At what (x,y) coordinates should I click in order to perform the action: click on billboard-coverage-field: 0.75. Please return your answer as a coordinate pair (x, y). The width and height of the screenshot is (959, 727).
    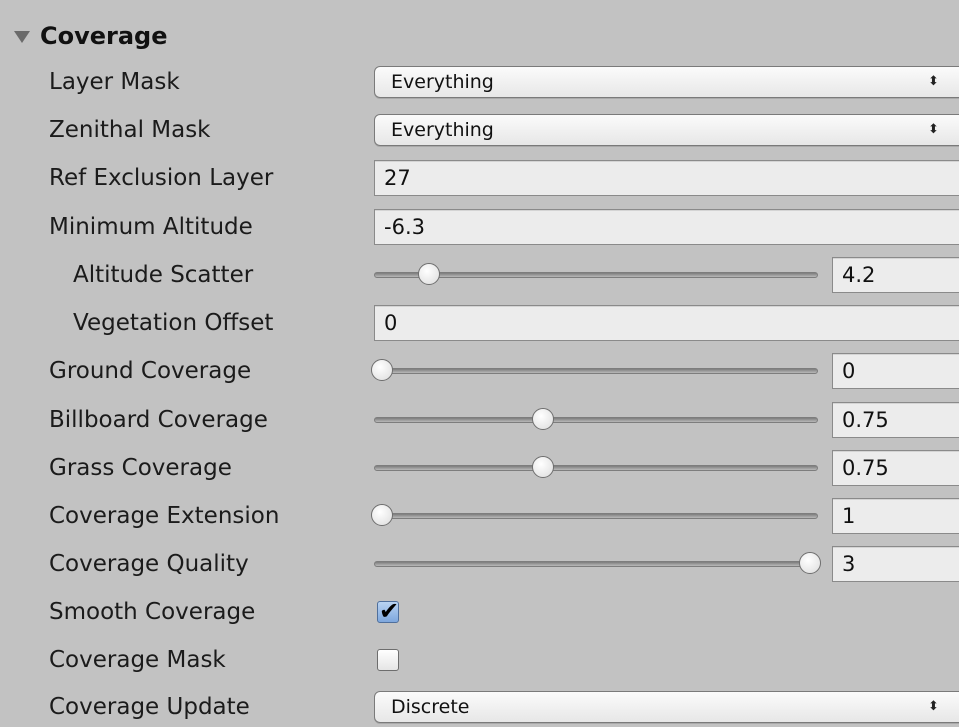
    Looking at the image, I should click on (895, 420).